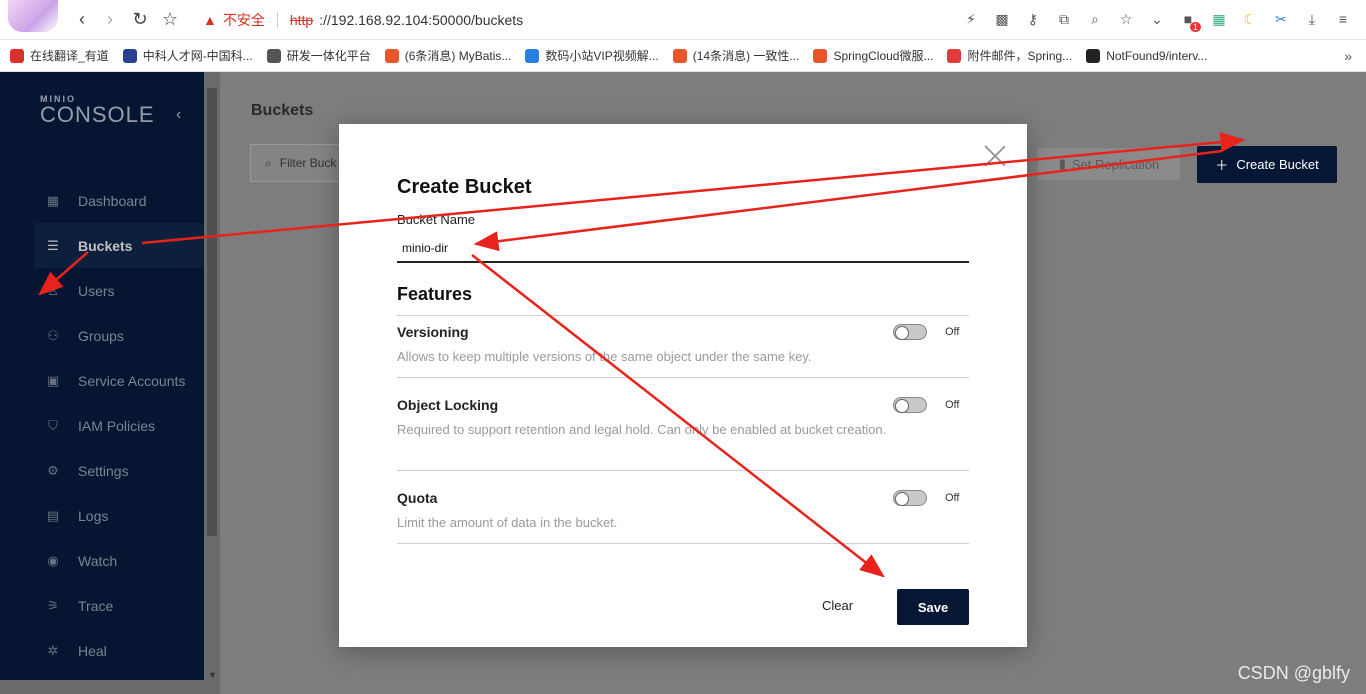 Image resolution: width=1366 pixels, height=694 pixels. What do you see at coordinates (683, 249) in the screenshot?
I see `bucket-name-input` at bounding box center [683, 249].